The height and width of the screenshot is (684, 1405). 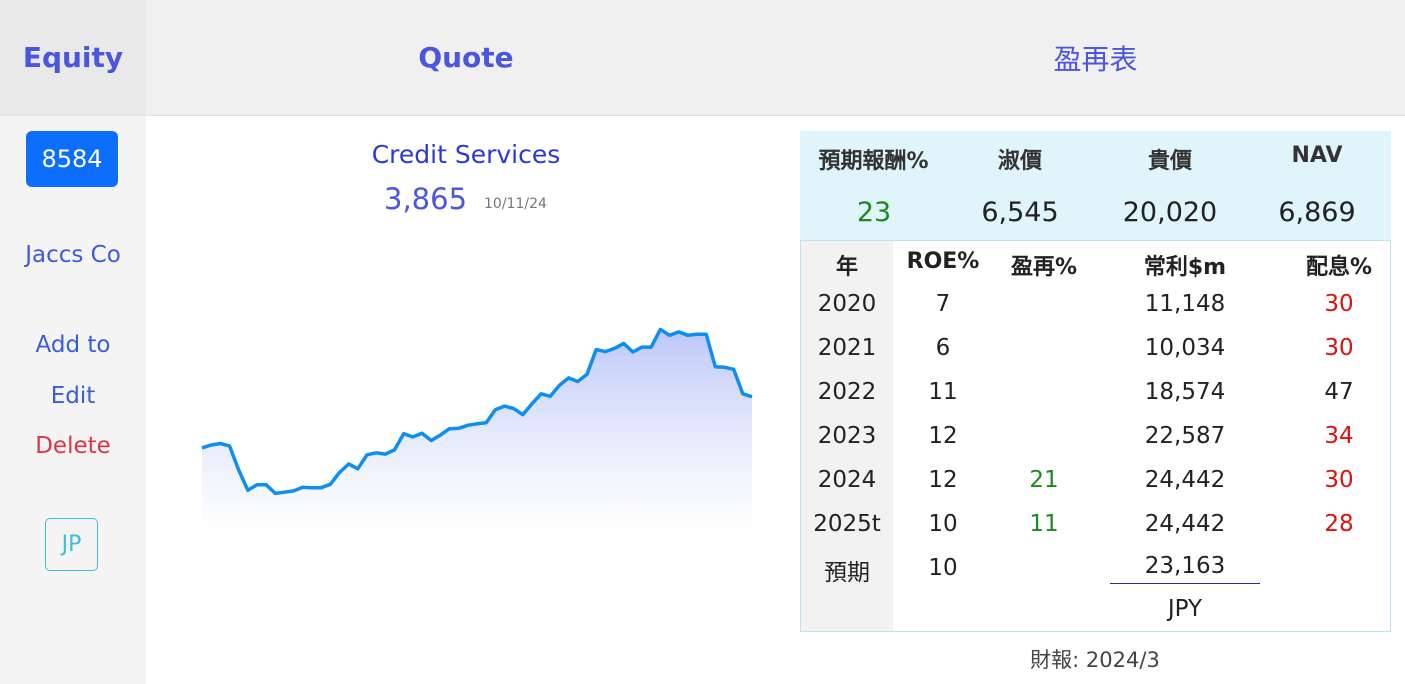 I want to click on expensive-price-value: 20,020, so click(x=1170, y=212).